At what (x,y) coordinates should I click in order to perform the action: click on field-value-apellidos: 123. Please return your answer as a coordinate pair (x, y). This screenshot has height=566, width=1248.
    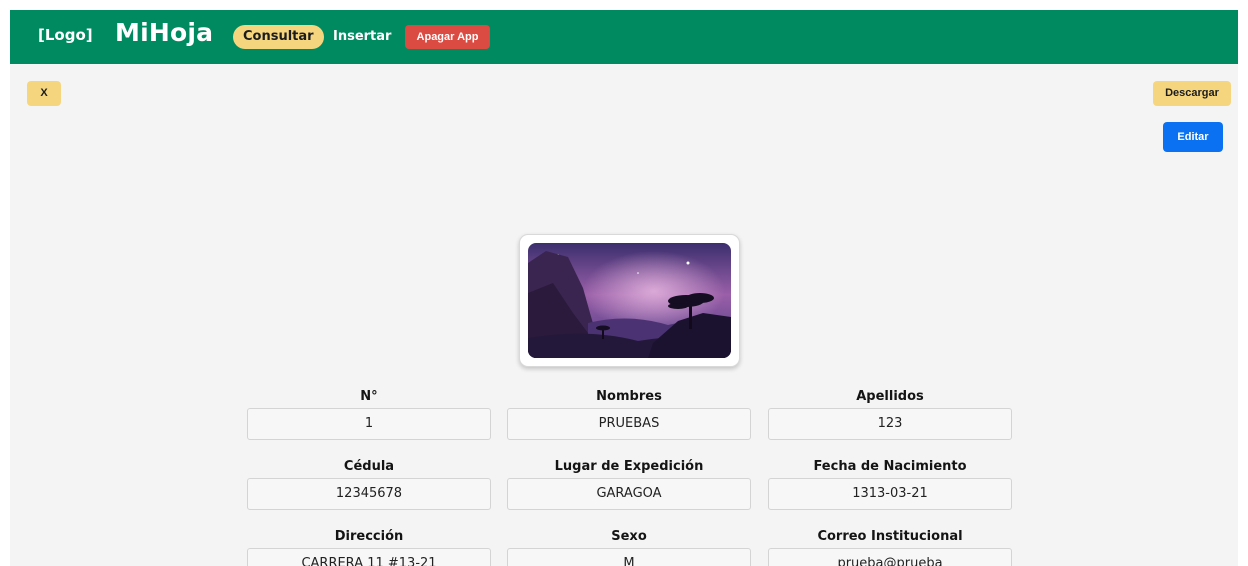
    Looking at the image, I should click on (890, 424).